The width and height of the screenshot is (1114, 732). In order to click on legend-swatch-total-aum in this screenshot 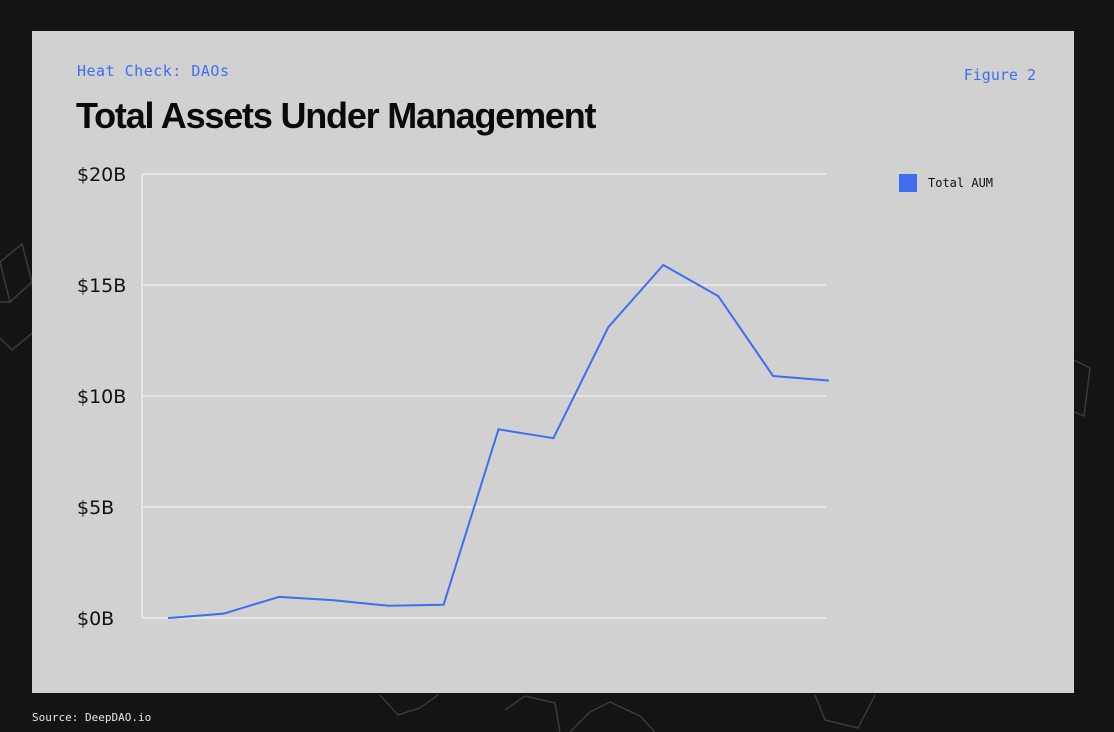, I will do `click(908, 183)`.